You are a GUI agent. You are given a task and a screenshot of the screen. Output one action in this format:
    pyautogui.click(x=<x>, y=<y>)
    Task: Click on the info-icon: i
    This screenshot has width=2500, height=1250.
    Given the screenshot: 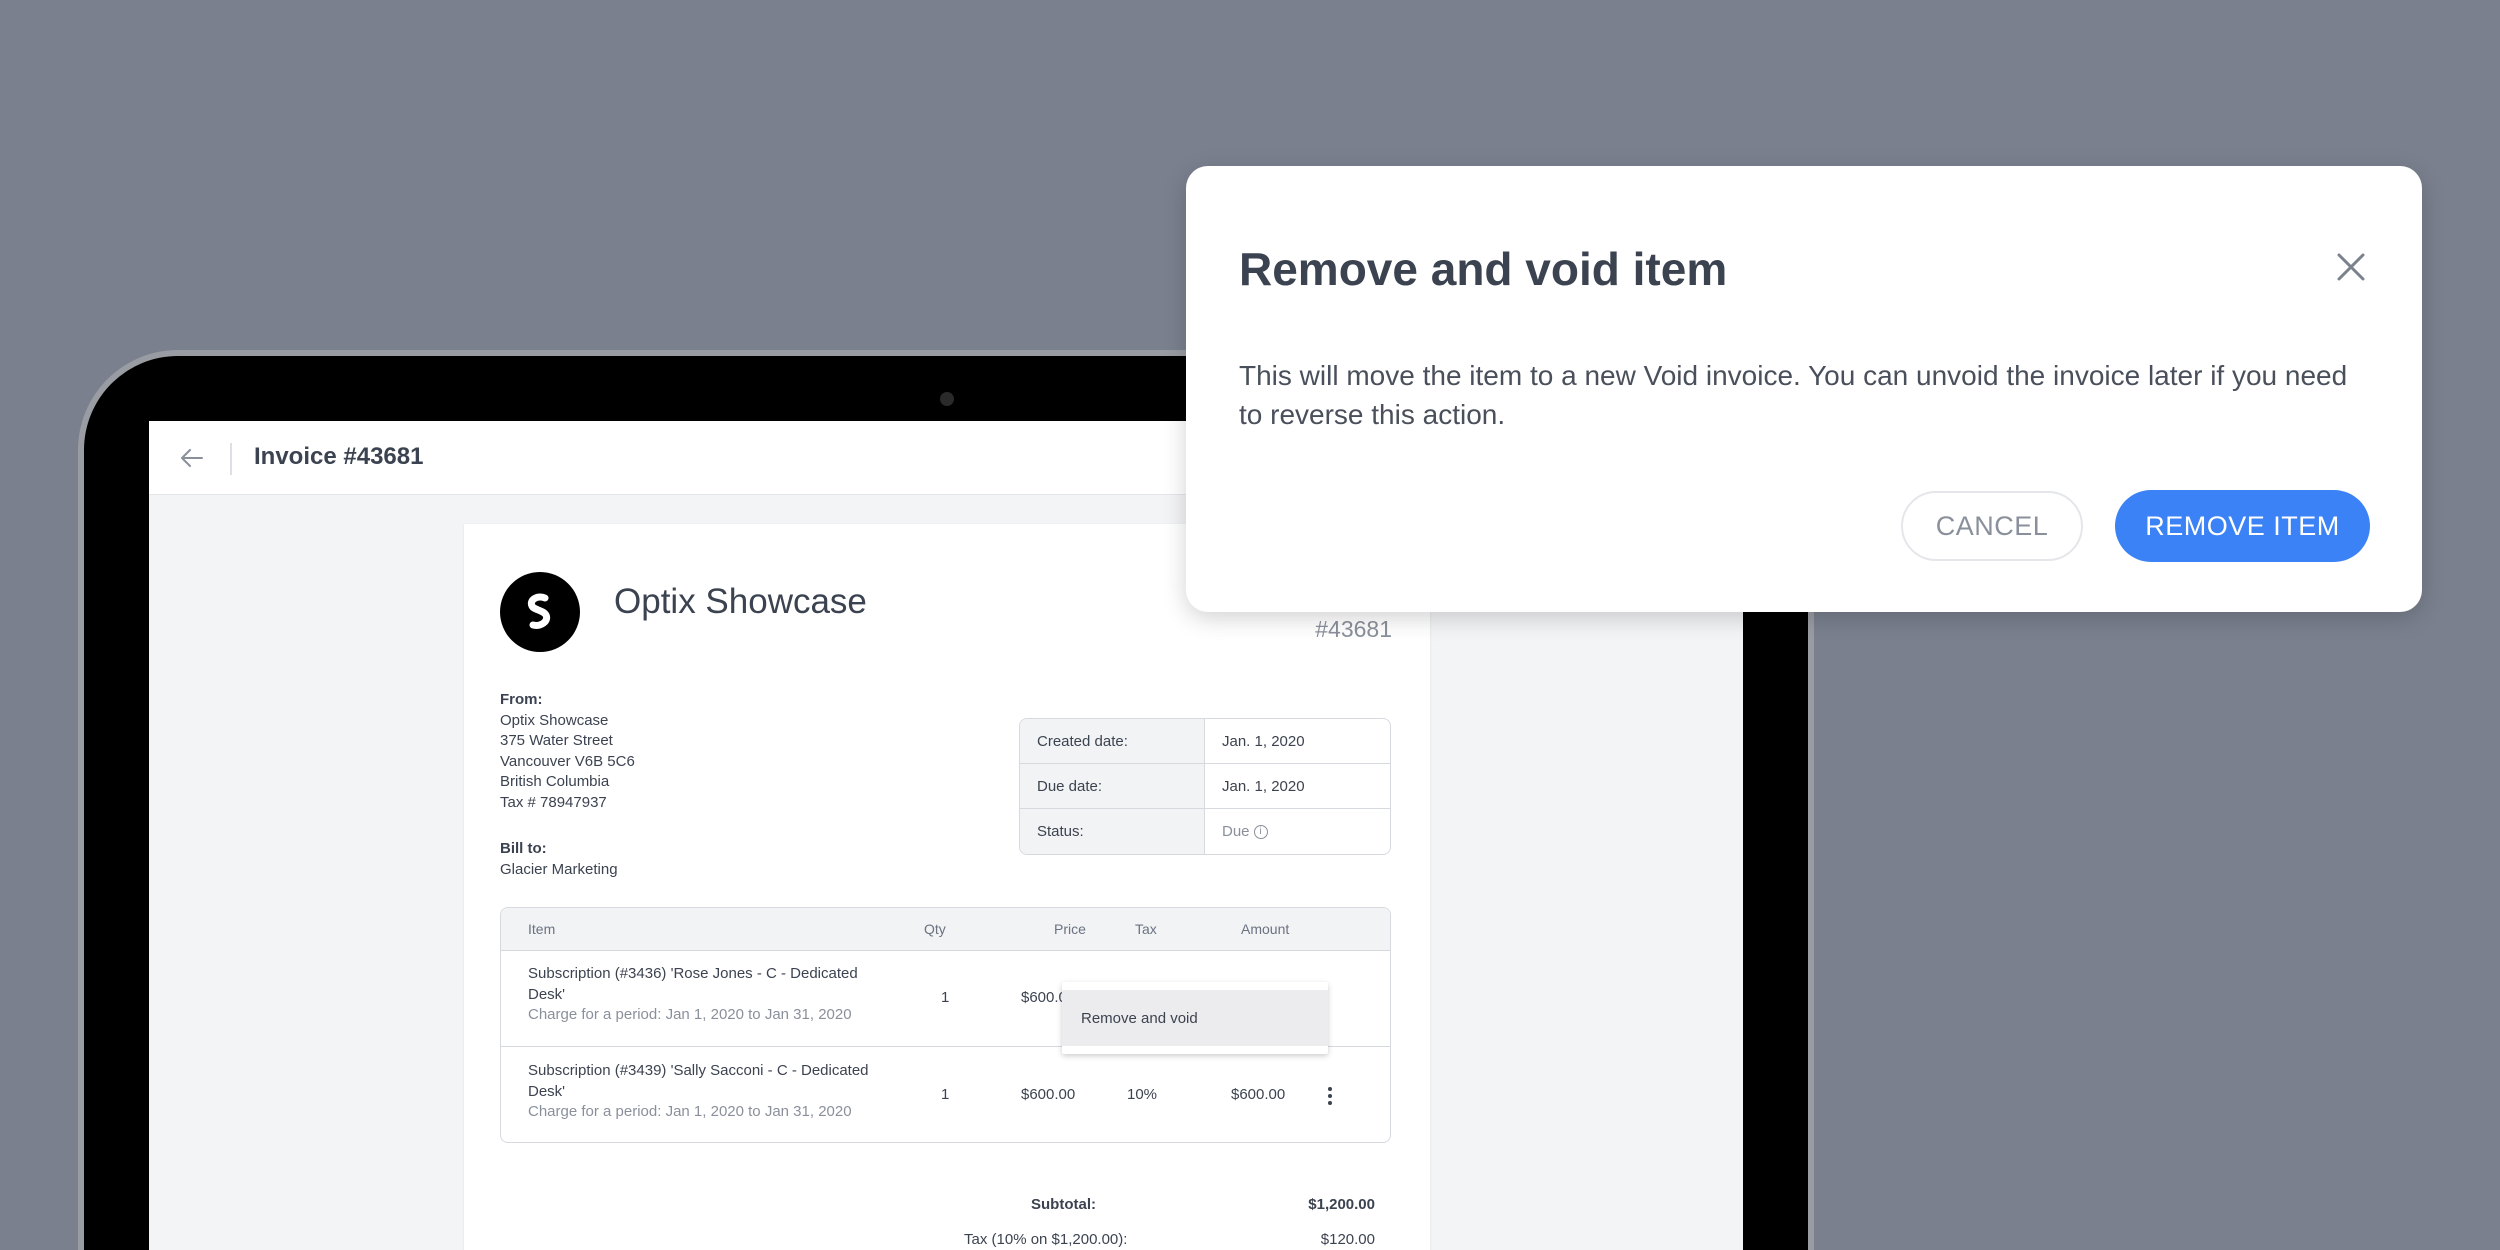 What is the action you would take?
    pyautogui.click(x=1260, y=831)
    